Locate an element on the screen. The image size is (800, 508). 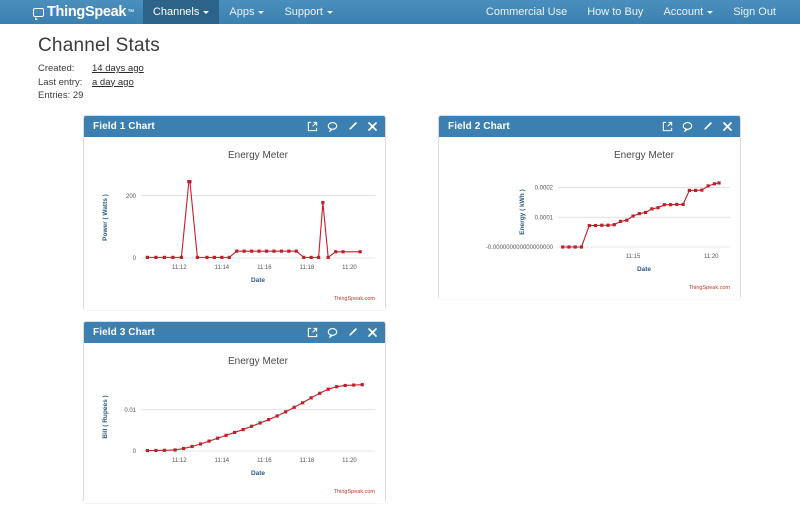
navbar-left-group: ThingSpeak ™ Channels Apps Support is located at coordinates (171, 12).